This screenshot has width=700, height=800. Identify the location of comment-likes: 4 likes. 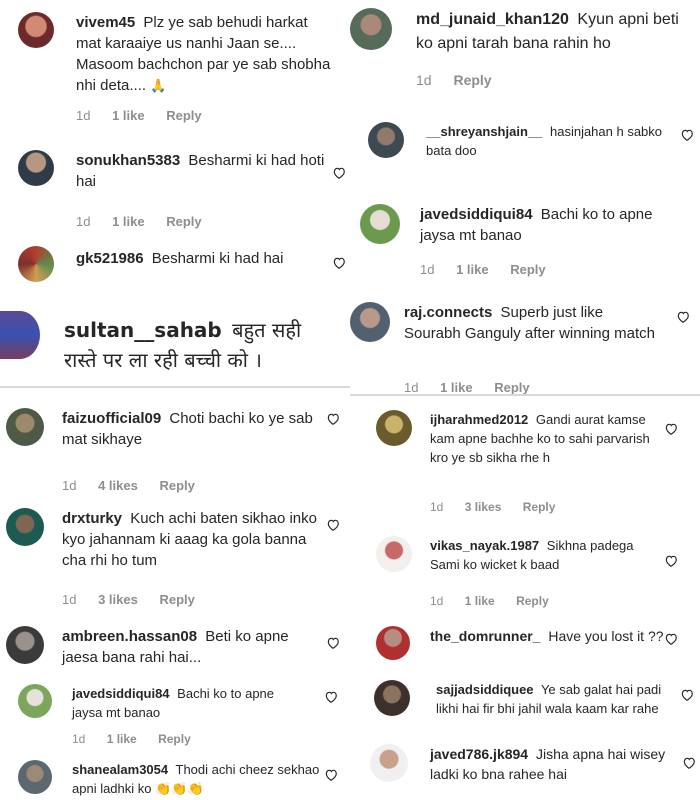
(118, 485).